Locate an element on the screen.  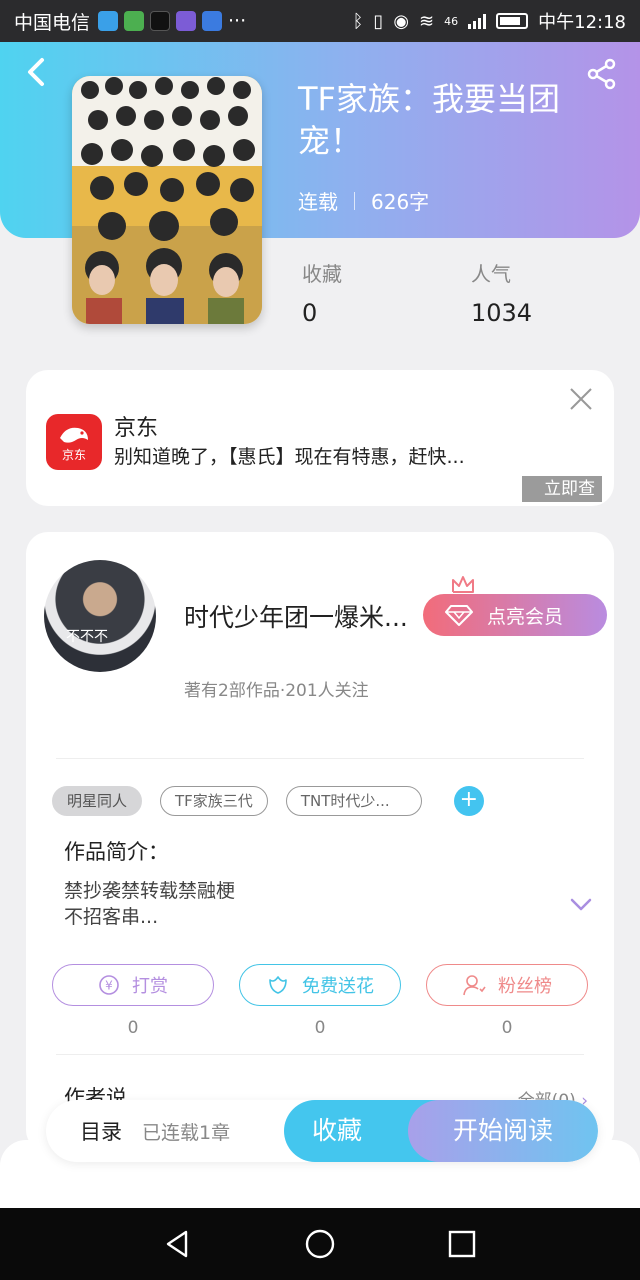
stat-label: 收藏 is located at coordinates (322, 274).